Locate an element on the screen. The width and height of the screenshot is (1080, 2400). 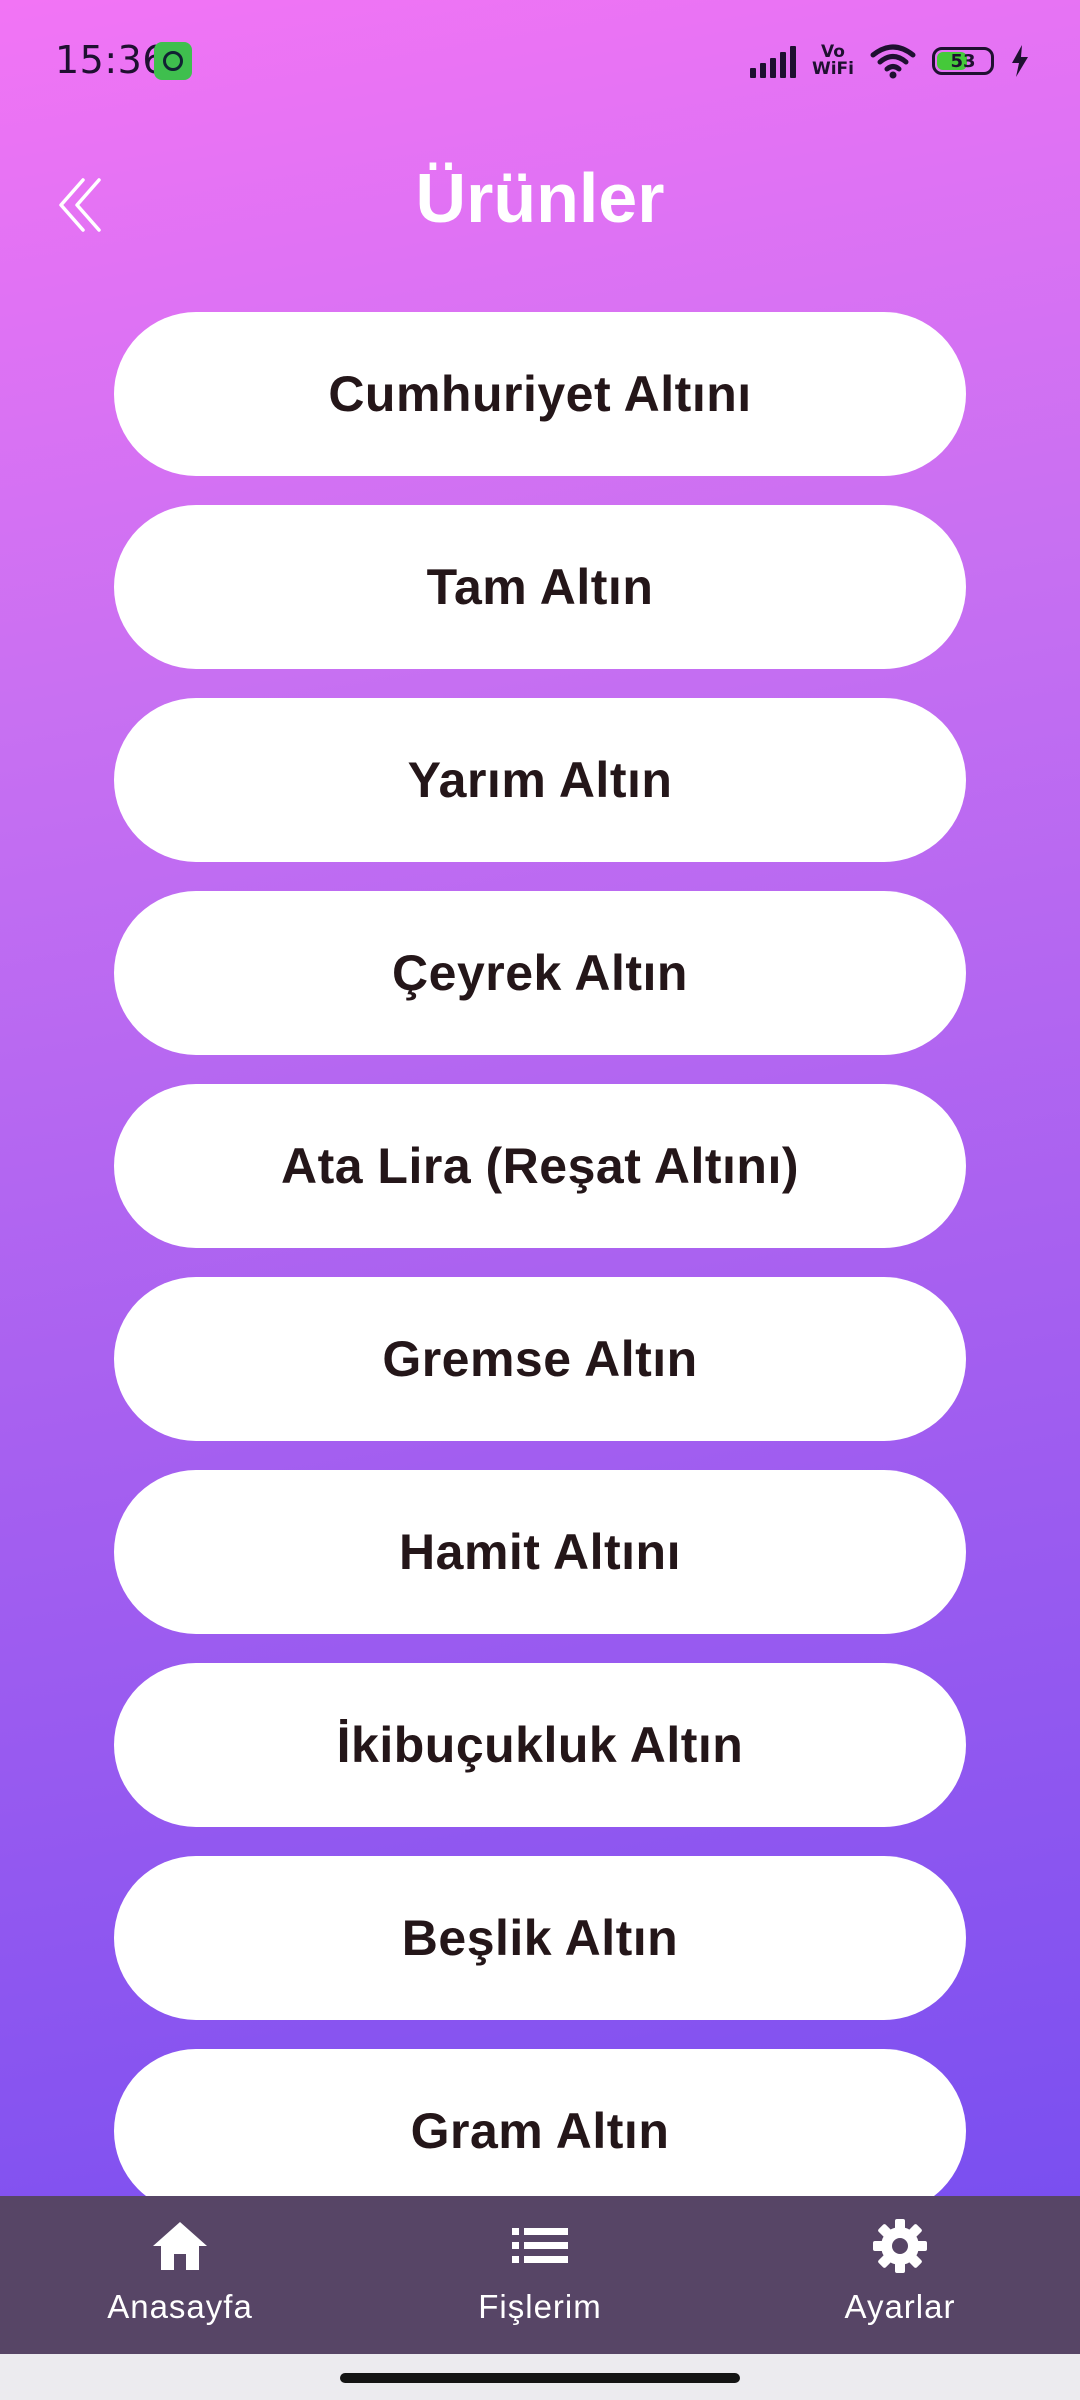
nav-label-anasayfa: Anasayfa is located at coordinates (180, 2306).